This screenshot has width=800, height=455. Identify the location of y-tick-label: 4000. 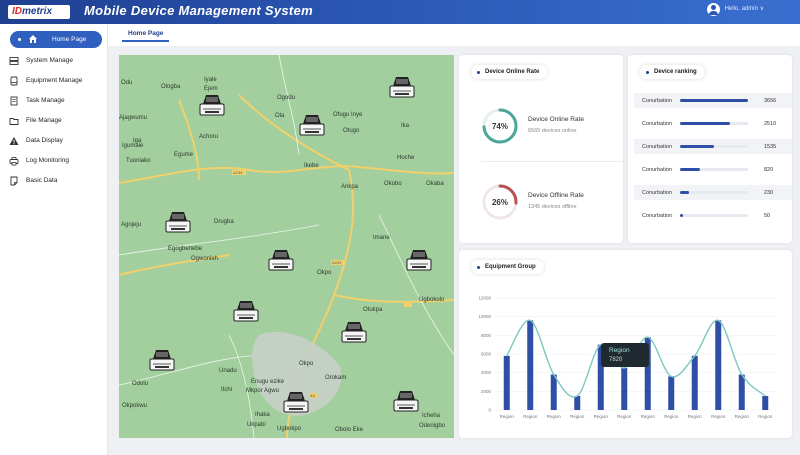
(486, 372).